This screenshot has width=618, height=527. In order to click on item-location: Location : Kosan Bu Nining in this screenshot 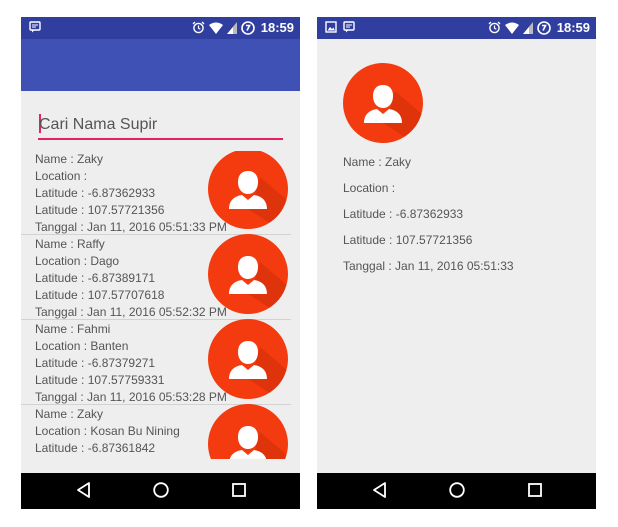, I will do `click(107, 431)`.